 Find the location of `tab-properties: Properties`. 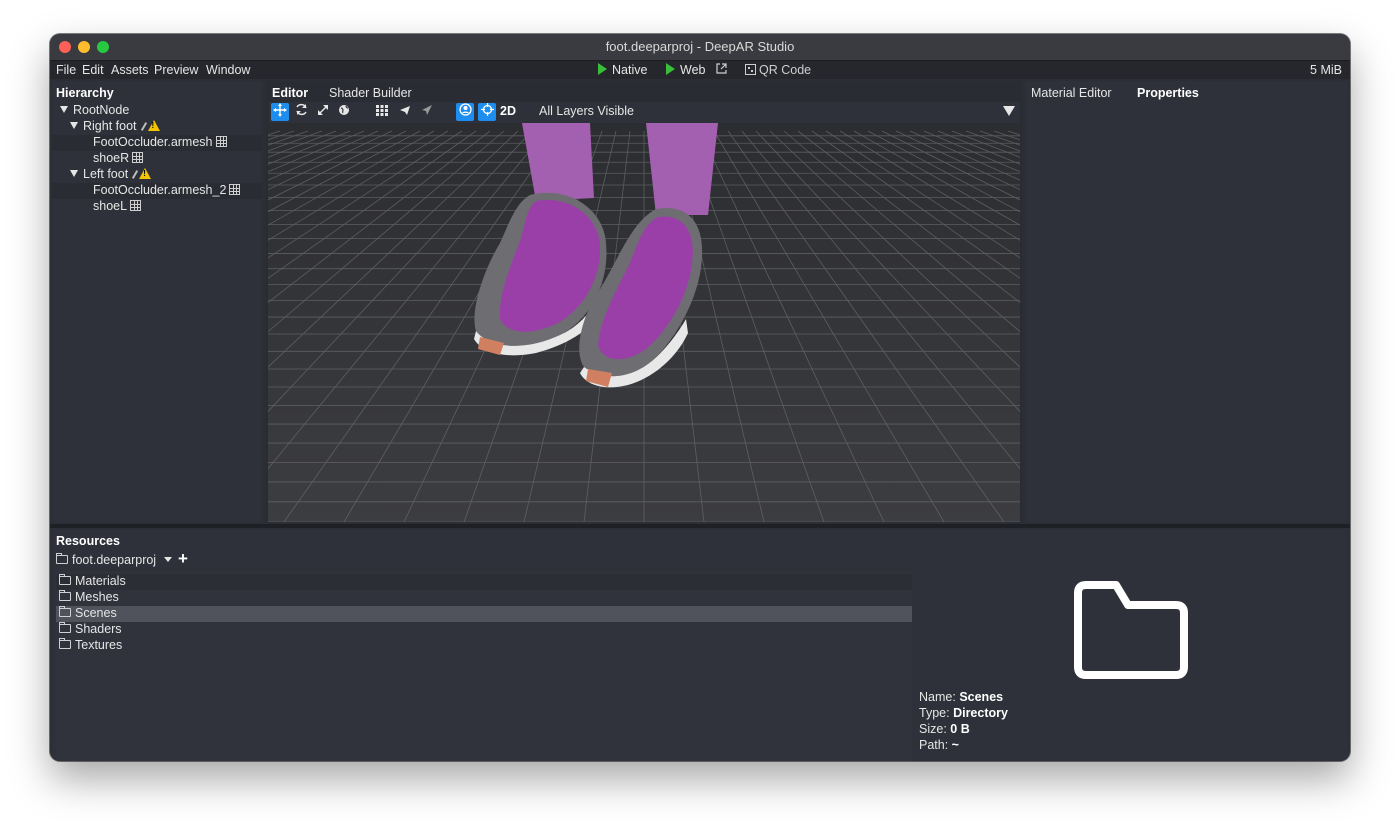

tab-properties: Properties is located at coordinates (1168, 93).